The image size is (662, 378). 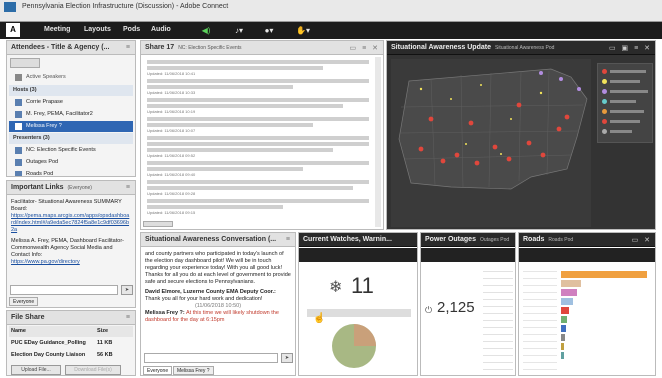 What do you see at coordinates (524, 48) in the screenshot?
I see `map-title-sub: Situational Awareness Pod` at bounding box center [524, 48].